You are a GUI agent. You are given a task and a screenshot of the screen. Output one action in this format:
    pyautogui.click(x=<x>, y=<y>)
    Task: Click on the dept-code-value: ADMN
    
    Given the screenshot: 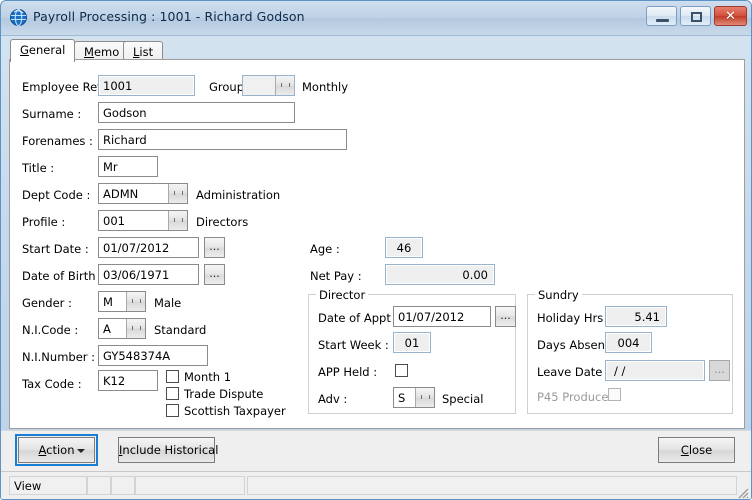 What is the action you would take?
    pyautogui.click(x=121, y=194)
    